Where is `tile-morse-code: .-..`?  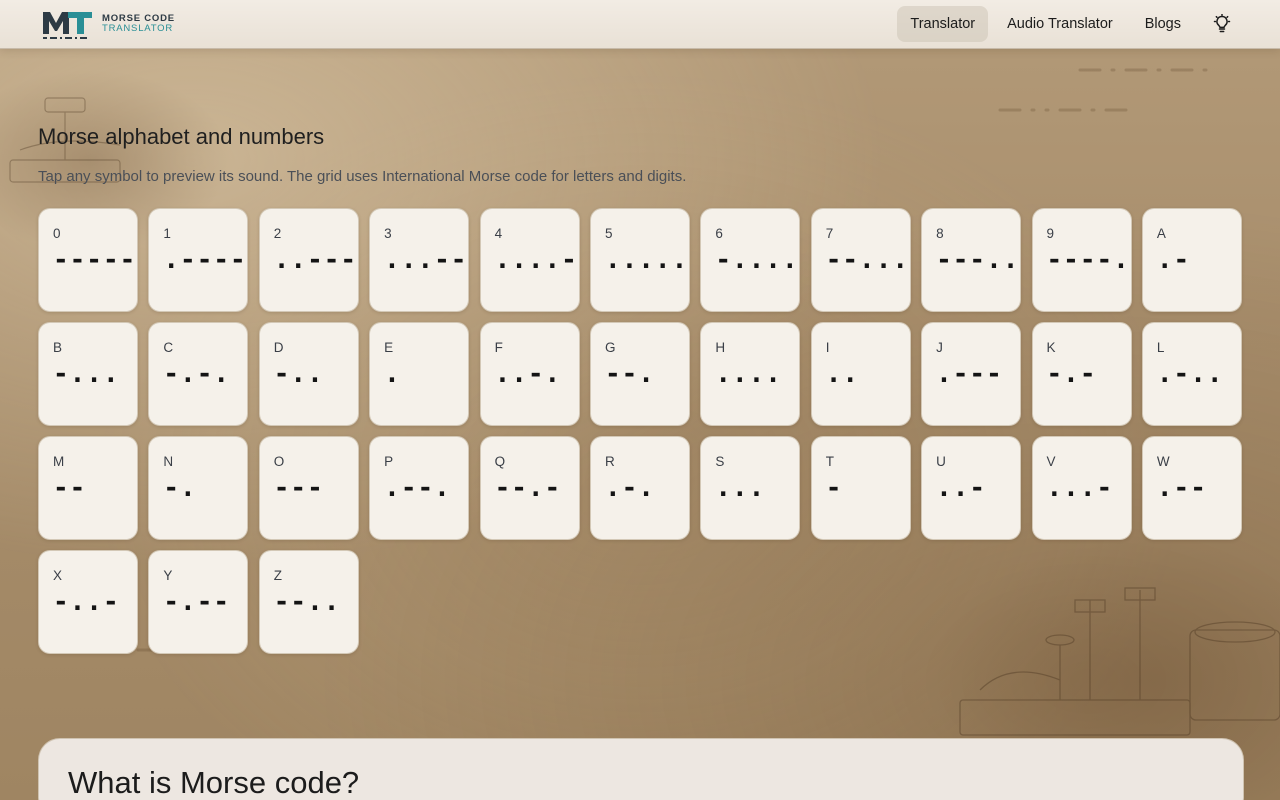
tile-morse-code: .-.. is located at coordinates (1190, 374).